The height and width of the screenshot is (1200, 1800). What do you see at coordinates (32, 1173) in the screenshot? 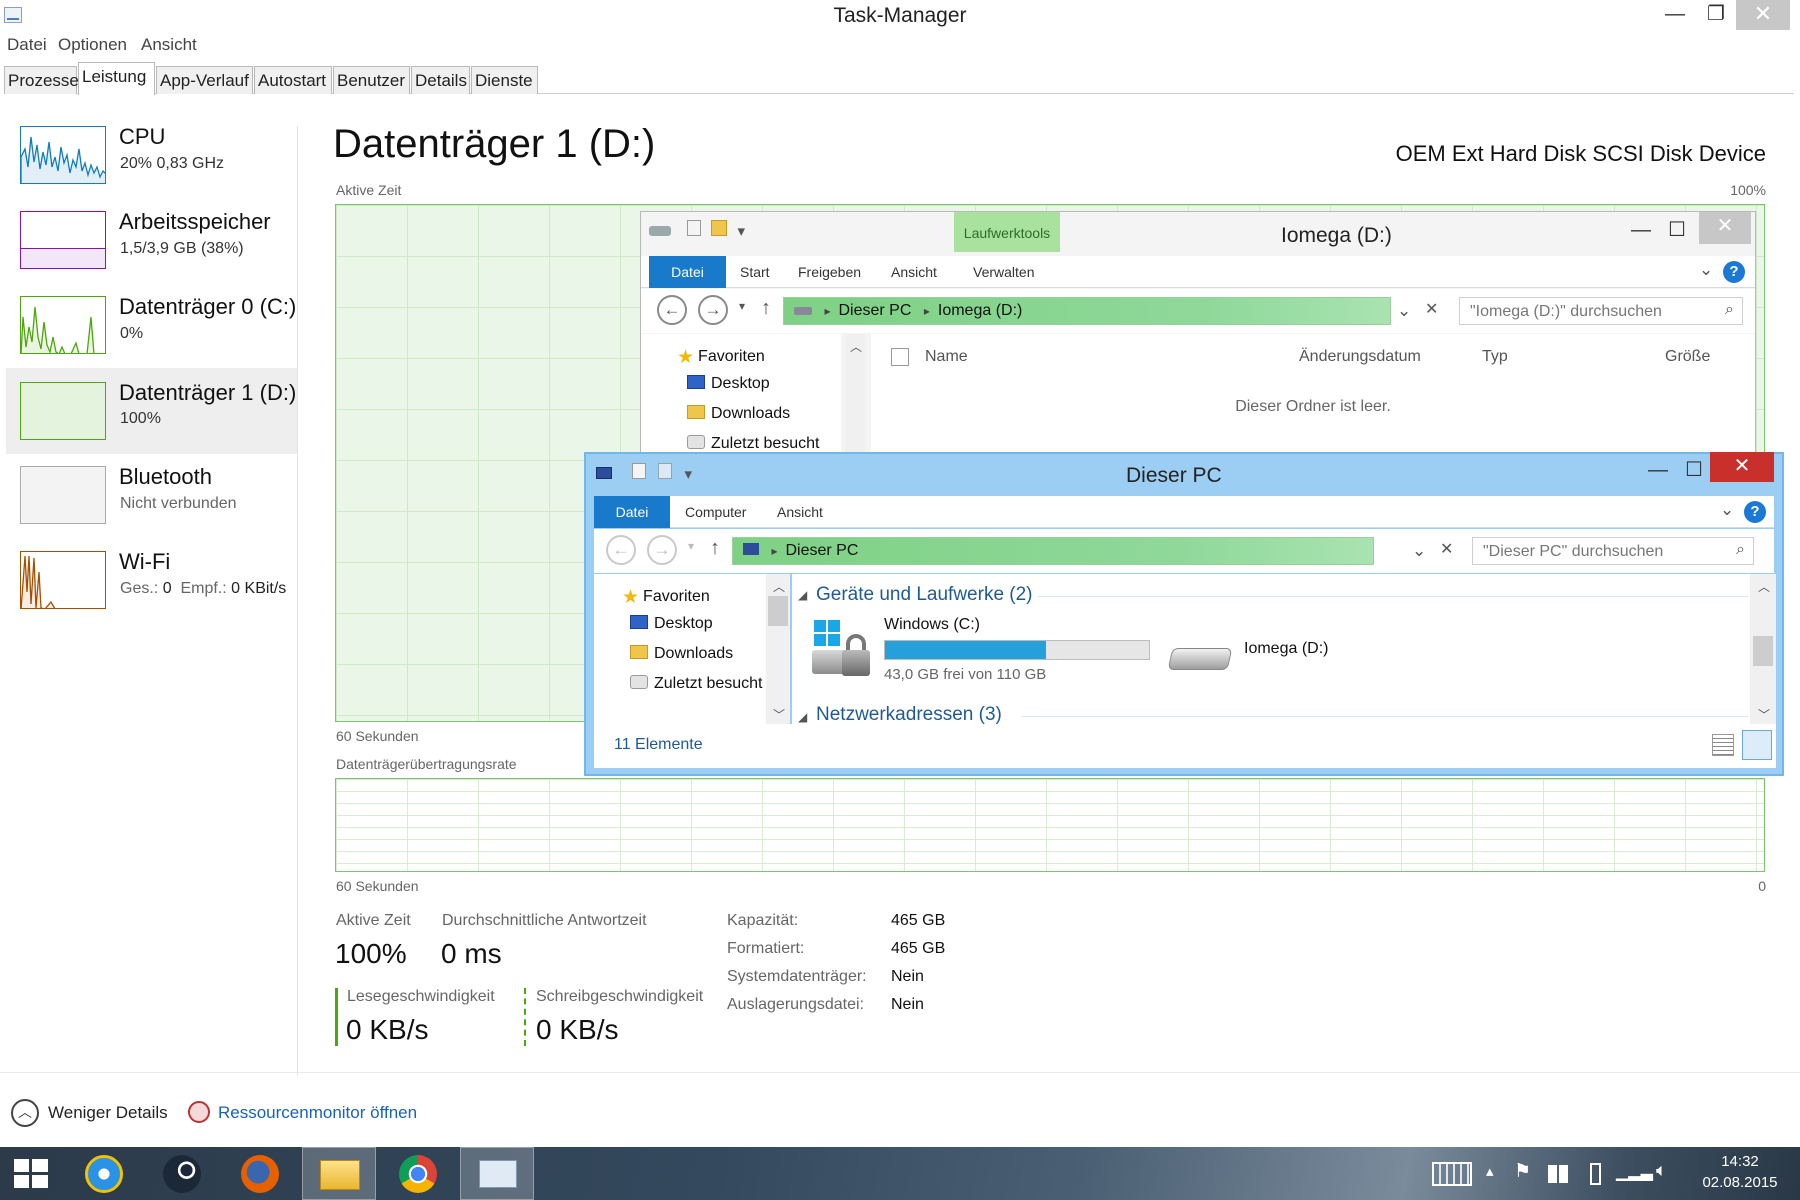
I see `start-button` at bounding box center [32, 1173].